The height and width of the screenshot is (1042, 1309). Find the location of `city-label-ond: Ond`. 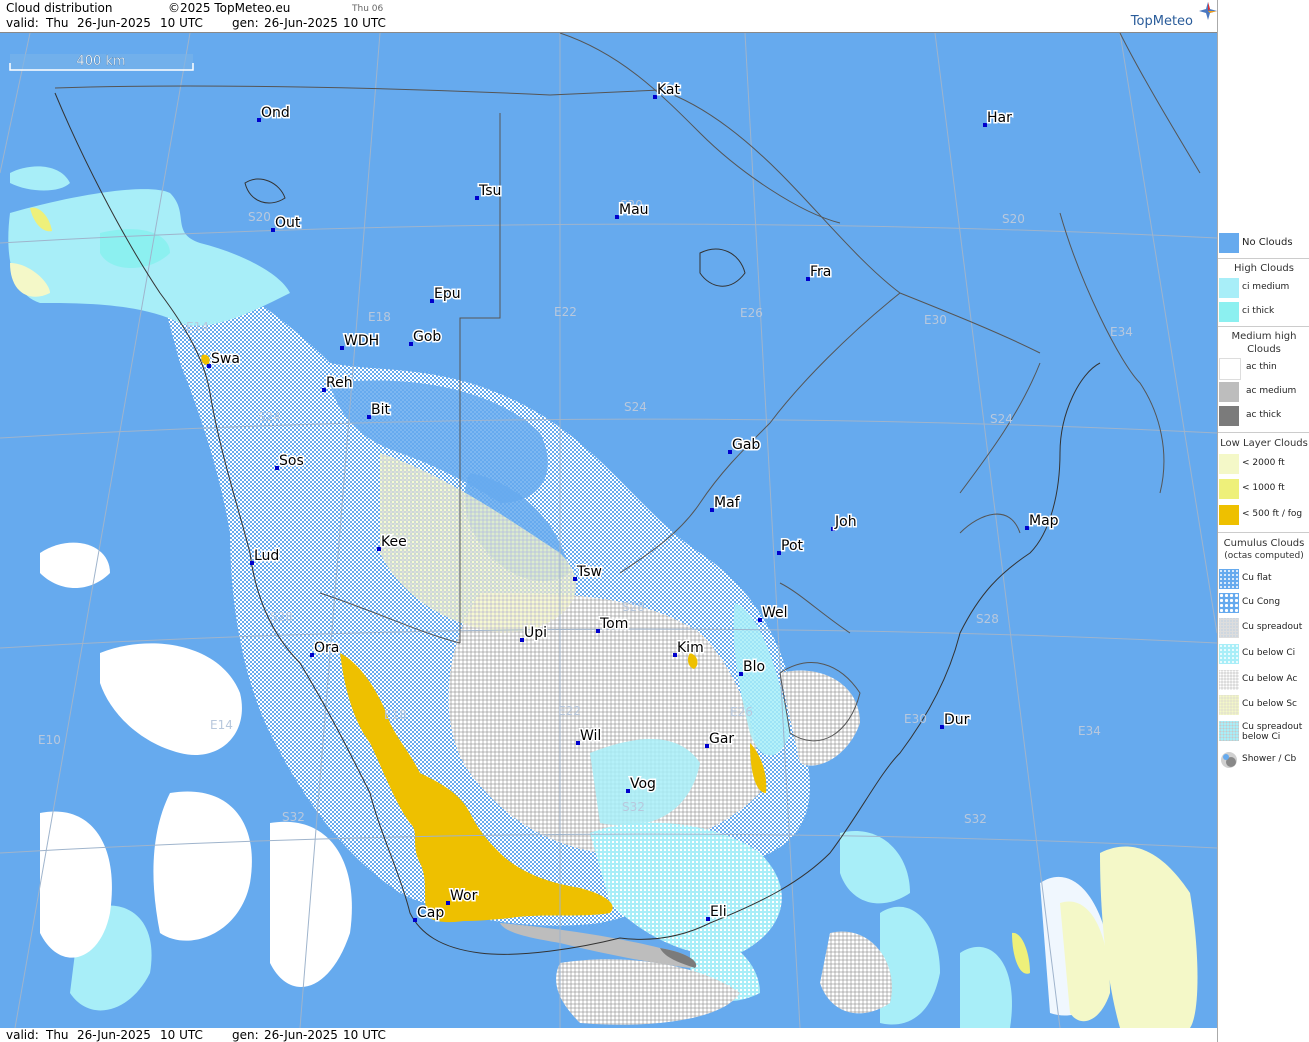

city-label-ond: Ond is located at coordinates (275, 113).